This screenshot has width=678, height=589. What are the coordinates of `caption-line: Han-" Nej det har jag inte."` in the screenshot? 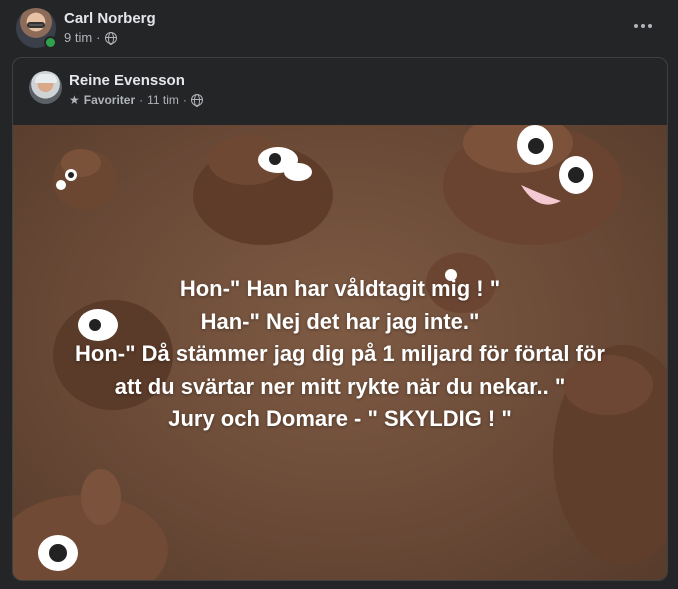 It's located at (340, 321).